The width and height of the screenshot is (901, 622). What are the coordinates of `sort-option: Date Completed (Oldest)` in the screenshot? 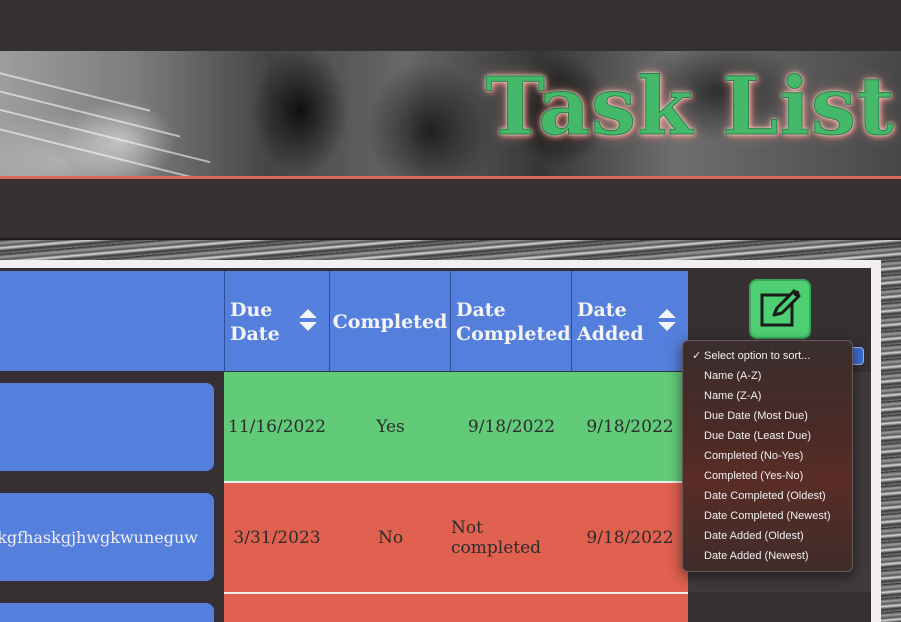 It's located at (767, 496).